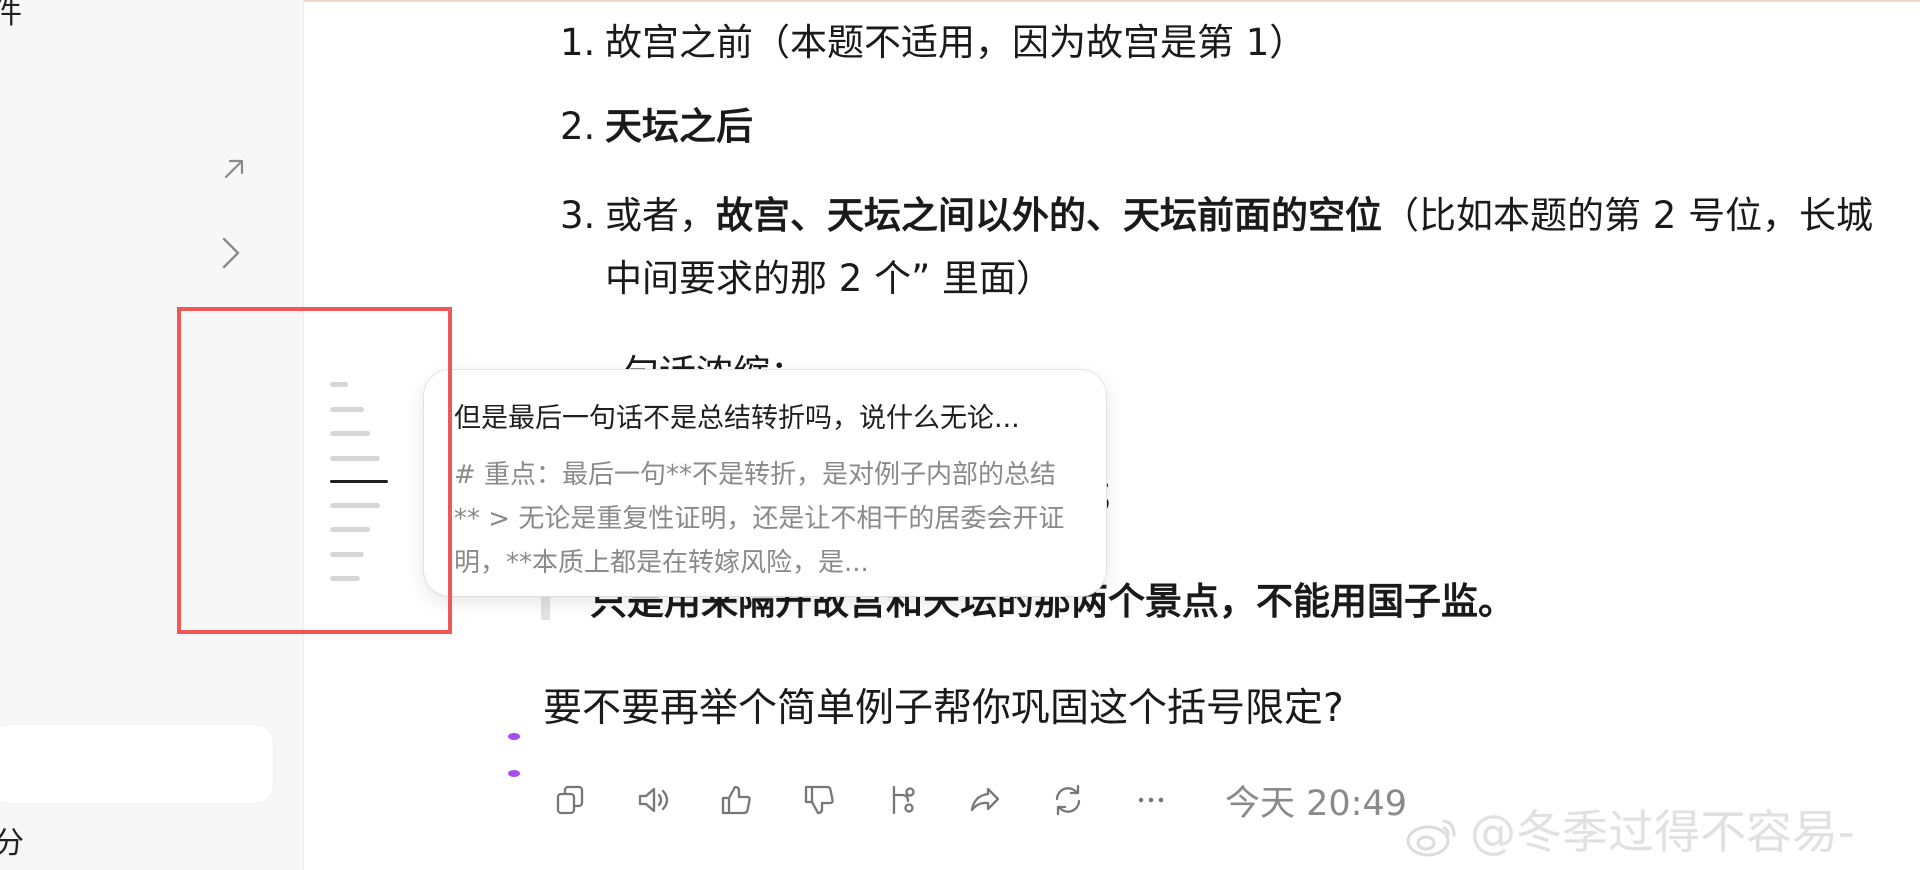 The image size is (1920, 870). Describe the element at coordinates (578, 126) in the screenshot. I see `list-number: 2.` at that location.